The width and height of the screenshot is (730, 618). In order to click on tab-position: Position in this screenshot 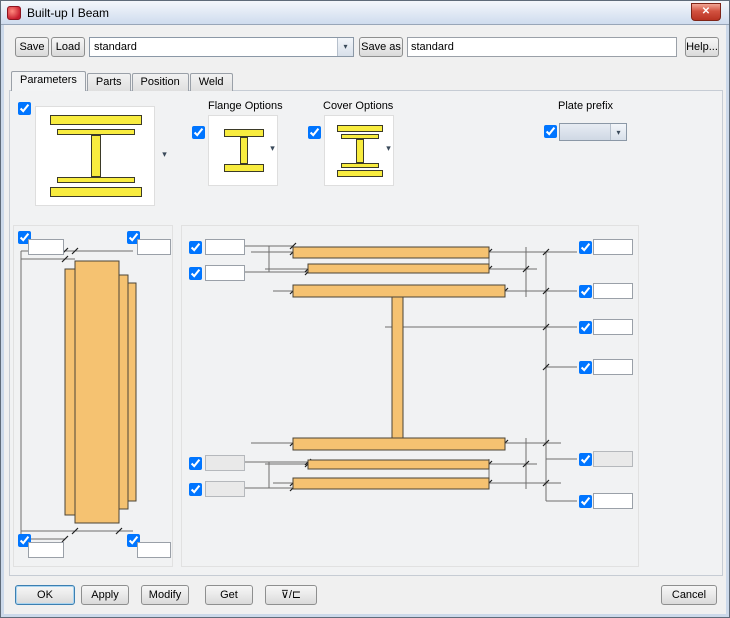, I will do `click(160, 82)`.